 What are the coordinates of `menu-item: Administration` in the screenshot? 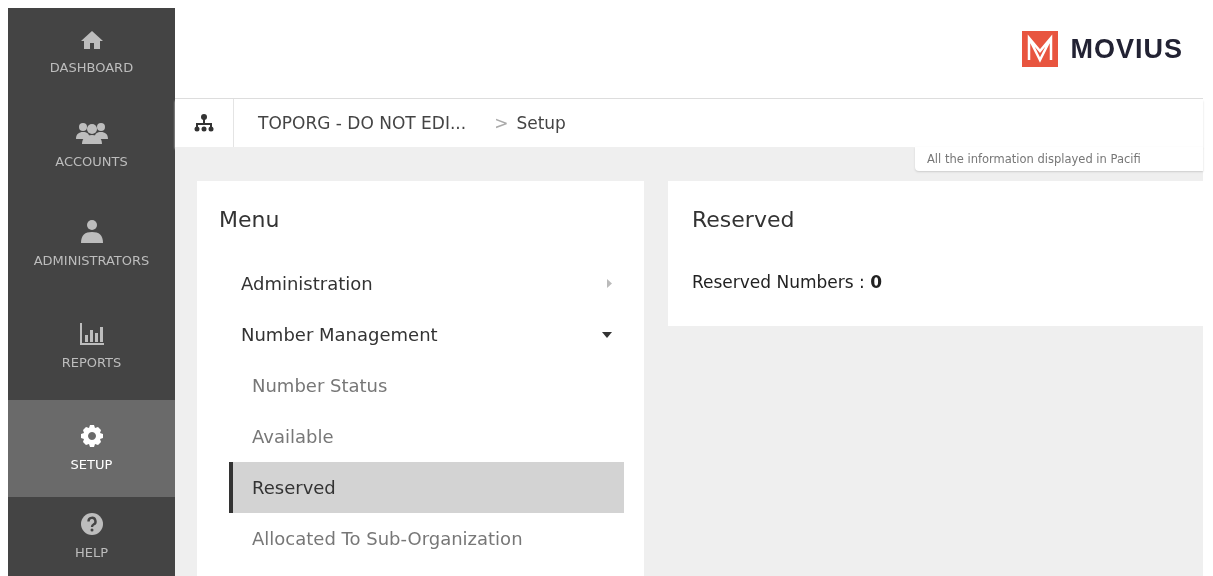 It's located at (410, 283).